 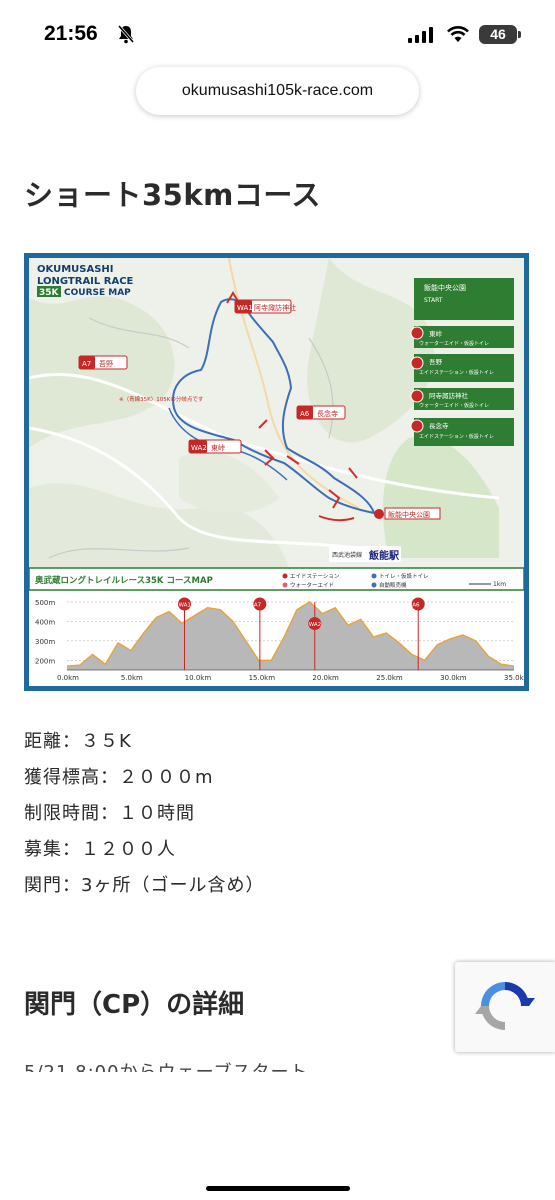 I want to click on x-tick-label: 15.0km, so click(x=262, y=678).